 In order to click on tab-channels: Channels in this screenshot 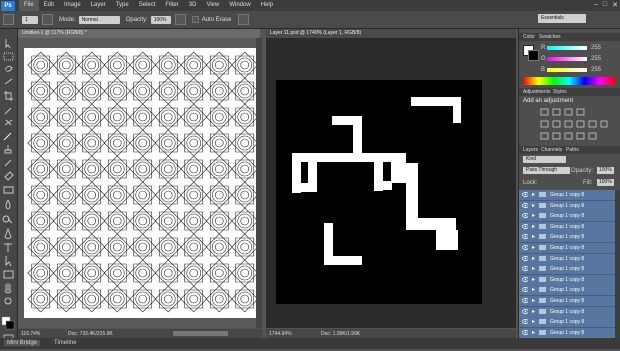, I will do `click(551, 150)`.